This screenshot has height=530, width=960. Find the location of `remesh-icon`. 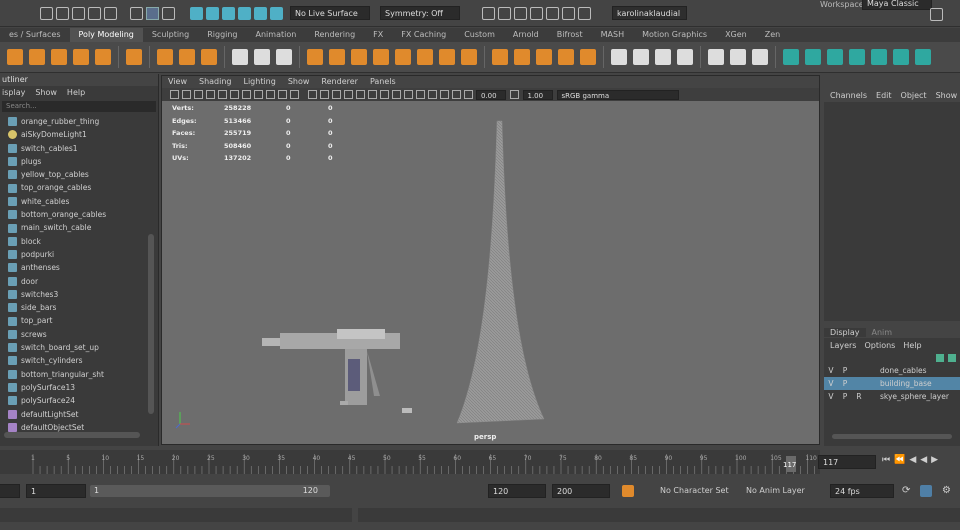

remesh-icon is located at coordinates (425, 57).